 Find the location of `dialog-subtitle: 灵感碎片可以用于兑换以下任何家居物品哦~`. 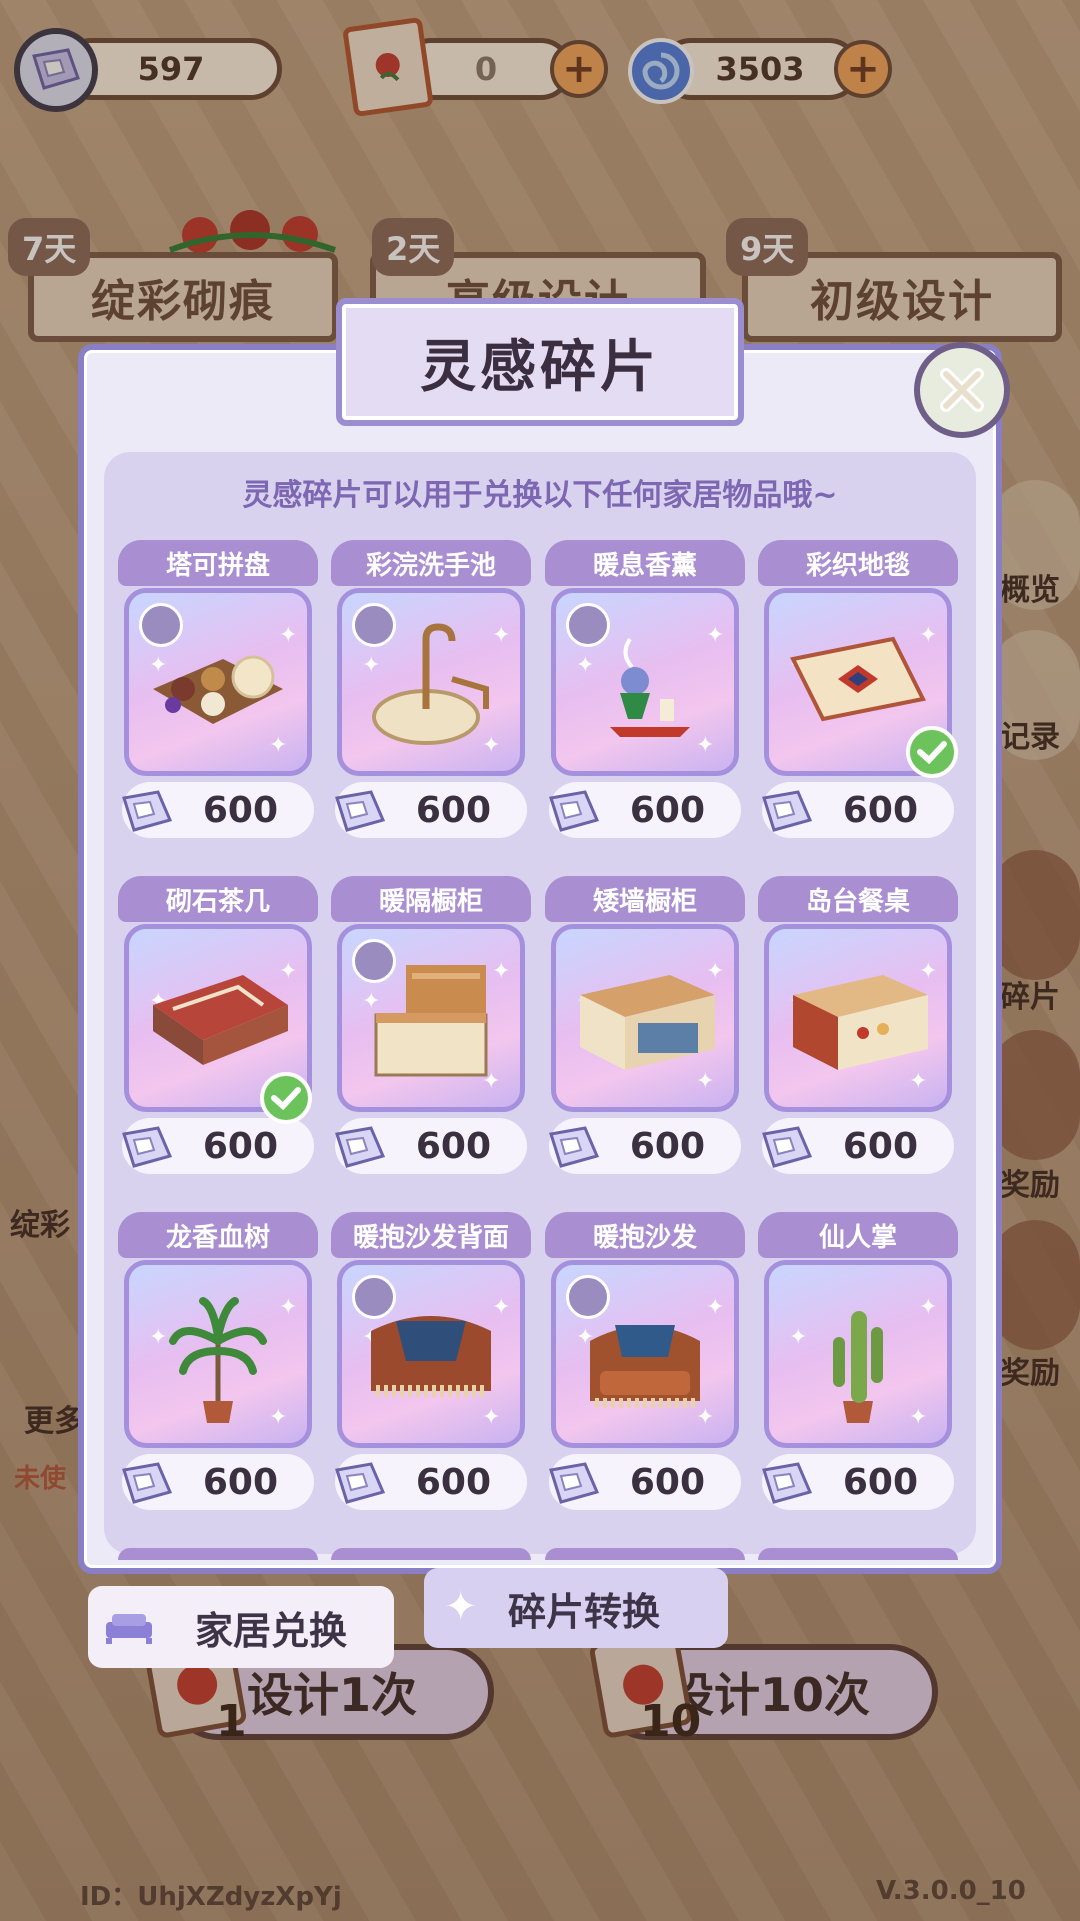

dialog-subtitle: 灵感碎片可以用于兑换以下任何家居物品哦~ is located at coordinates (540, 495).